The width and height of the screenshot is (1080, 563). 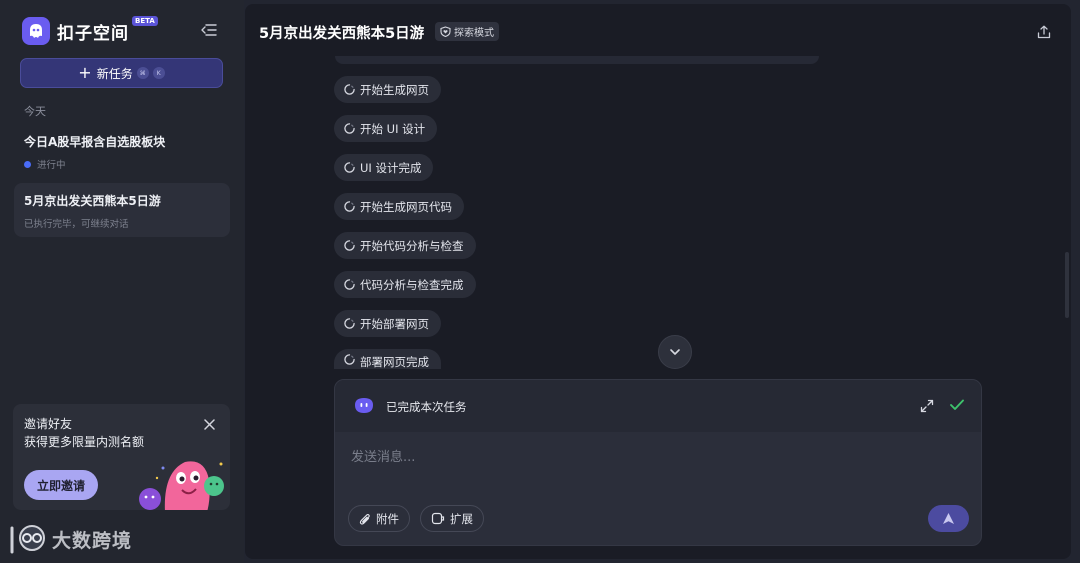 What do you see at coordinates (27, 164) in the screenshot?
I see `in-progress-dot-icon` at bounding box center [27, 164].